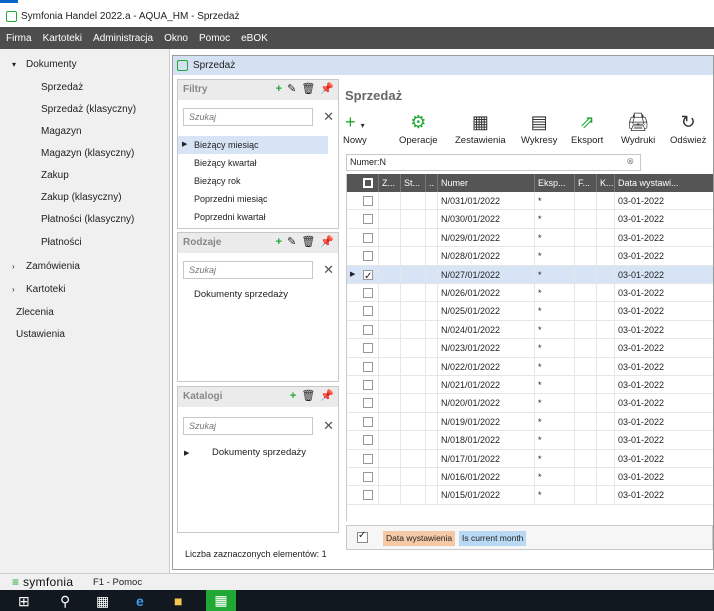  Describe the element at coordinates (328, 426) in the screenshot. I see `catalogs-search-clear-icon: ✕` at that location.